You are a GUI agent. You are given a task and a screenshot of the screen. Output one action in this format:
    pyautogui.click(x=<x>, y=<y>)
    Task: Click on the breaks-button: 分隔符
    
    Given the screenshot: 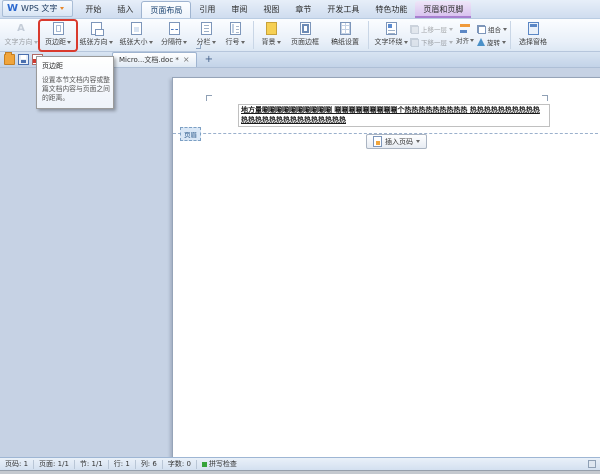 What is the action you would take?
    pyautogui.click(x=174, y=35)
    